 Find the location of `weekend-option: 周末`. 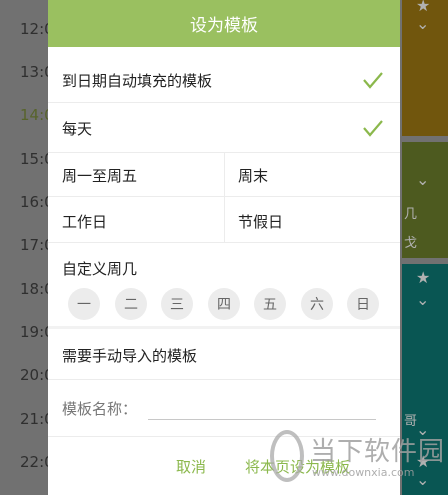

weekend-option: 周末 is located at coordinates (253, 175).